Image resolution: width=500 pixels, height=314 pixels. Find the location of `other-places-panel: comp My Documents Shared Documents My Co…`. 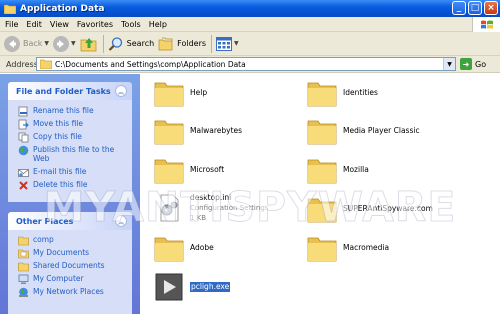

other-places-panel: comp My Documents Shared Documents My Co… is located at coordinates (70, 272).